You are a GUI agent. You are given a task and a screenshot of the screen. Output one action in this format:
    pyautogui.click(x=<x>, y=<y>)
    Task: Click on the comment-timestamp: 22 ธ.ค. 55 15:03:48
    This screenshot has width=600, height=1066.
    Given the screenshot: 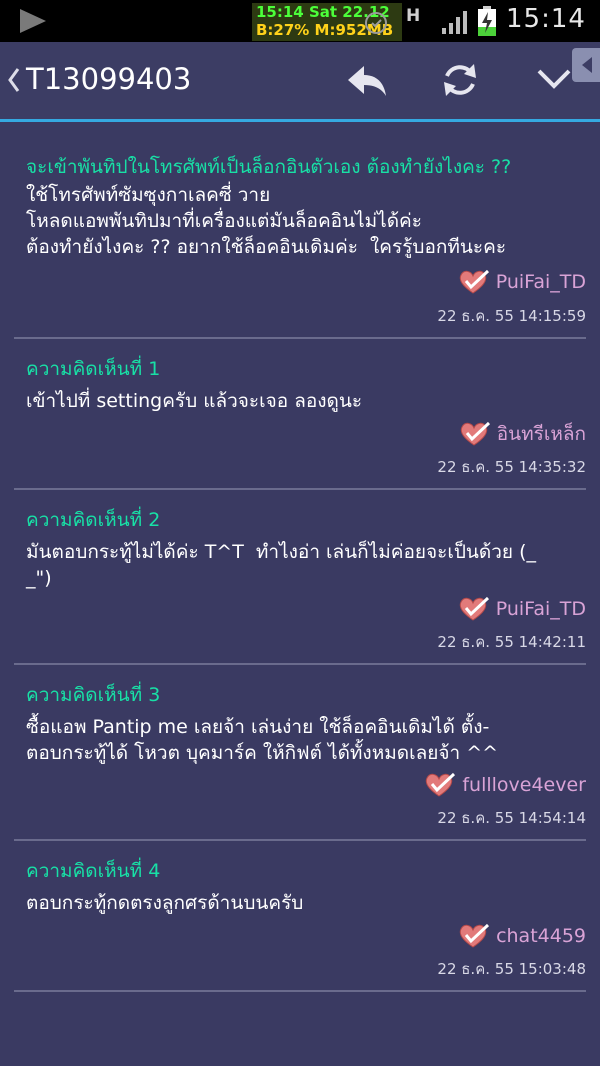 What is the action you would take?
    pyautogui.click(x=511, y=969)
    